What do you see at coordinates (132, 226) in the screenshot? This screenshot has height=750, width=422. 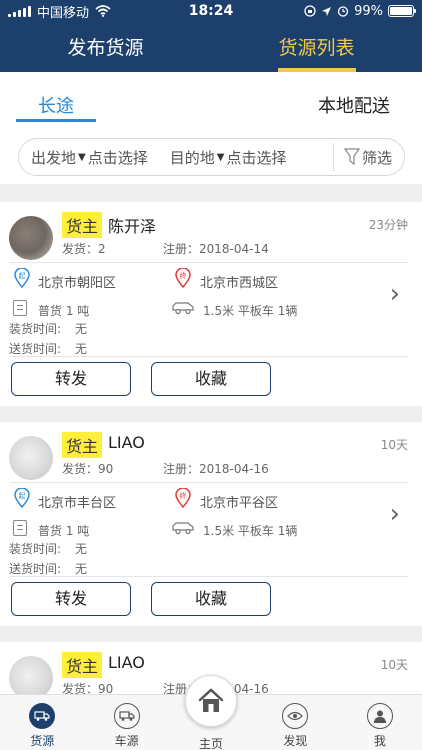 I see `owner-name: 陈开泽` at bounding box center [132, 226].